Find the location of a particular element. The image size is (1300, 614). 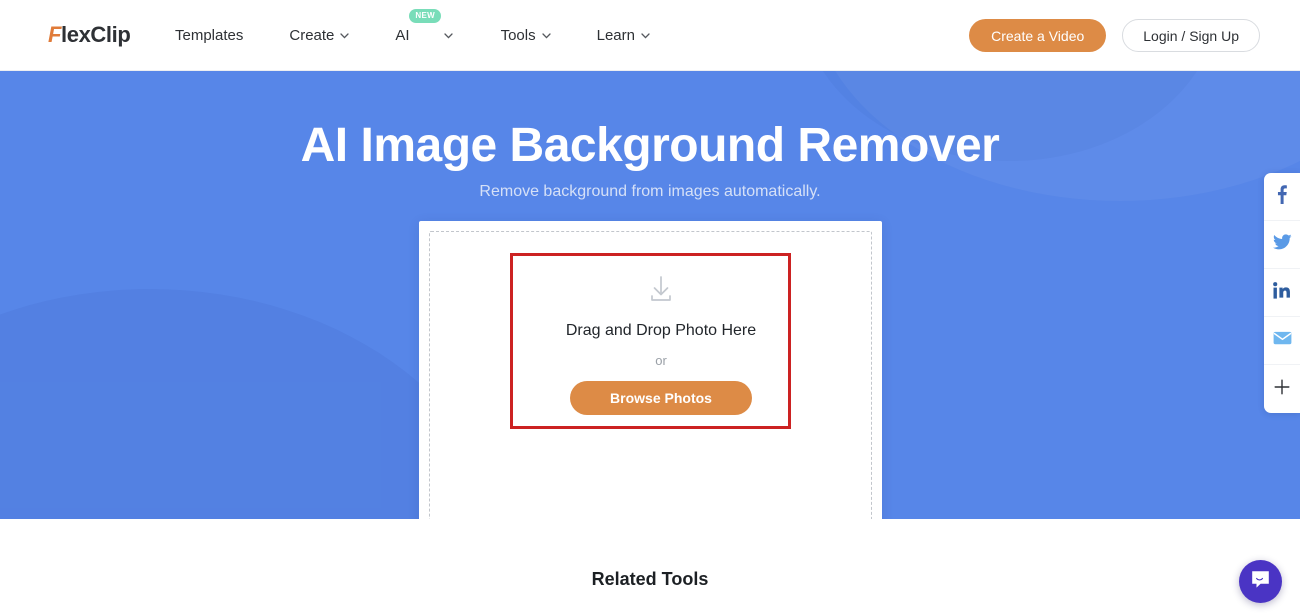

chat-bubble-icon is located at coordinates (1260, 582).